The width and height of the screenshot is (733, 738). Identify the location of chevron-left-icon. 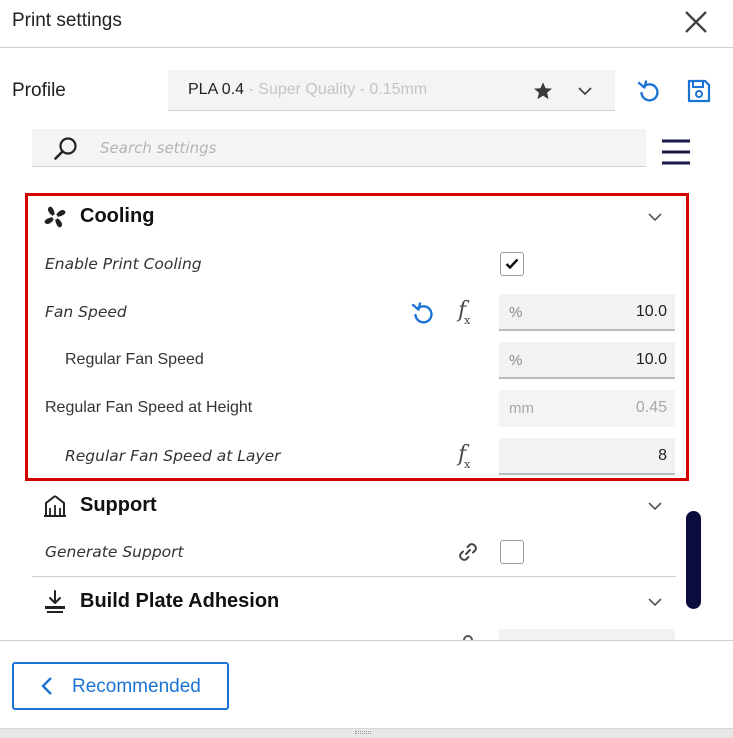
(46, 686).